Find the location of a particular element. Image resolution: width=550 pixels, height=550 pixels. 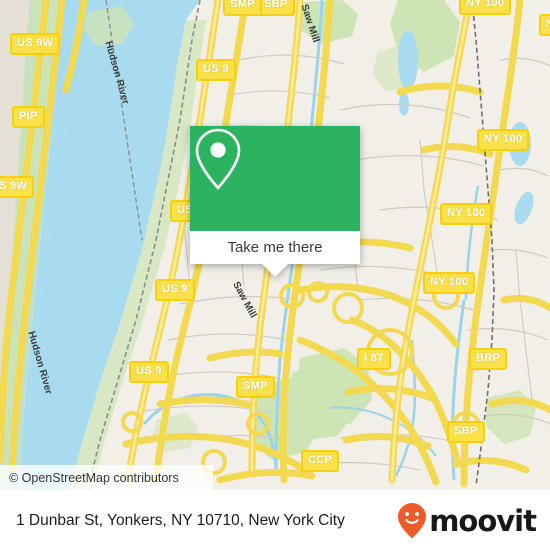

popup-header is located at coordinates (275, 178).